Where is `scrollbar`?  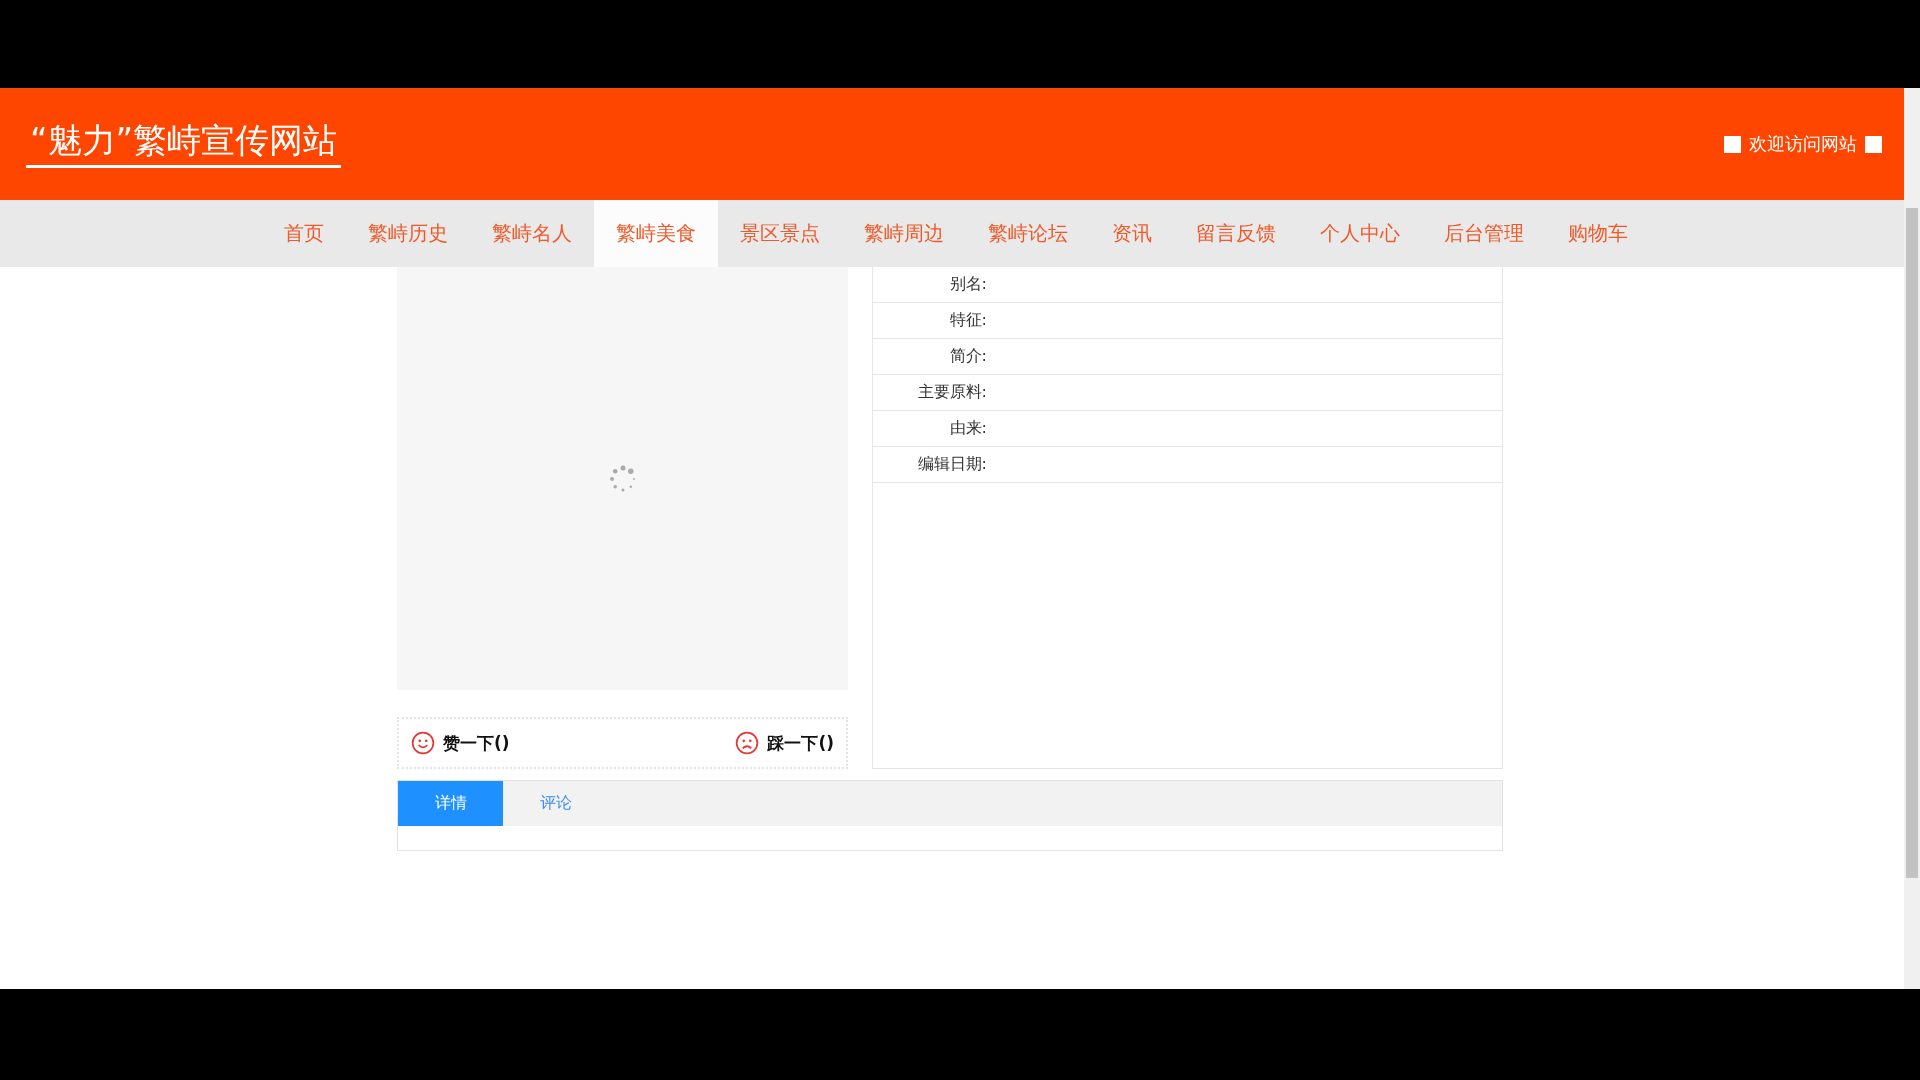 scrollbar is located at coordinates (1912, 538).